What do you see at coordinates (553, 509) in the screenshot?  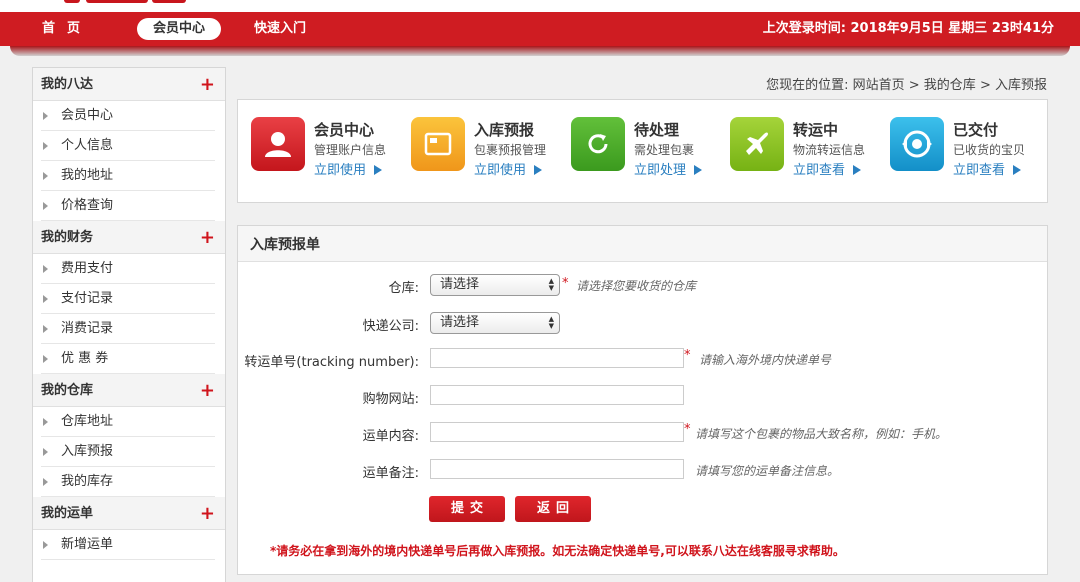 I see `back-button: 返回` at bounding box center [553, 509].